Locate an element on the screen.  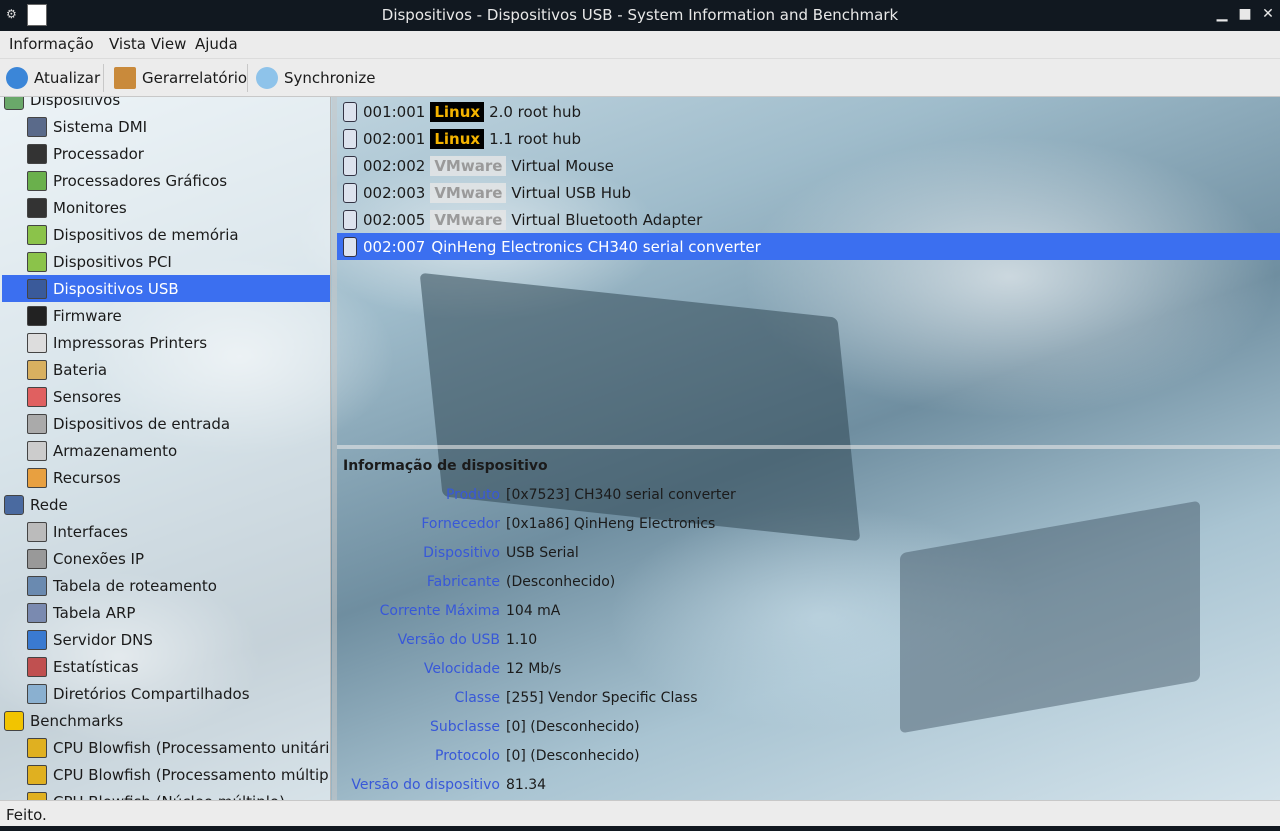
sidebar-item: Dispositivos PCI is located at coordinates (99, 261).